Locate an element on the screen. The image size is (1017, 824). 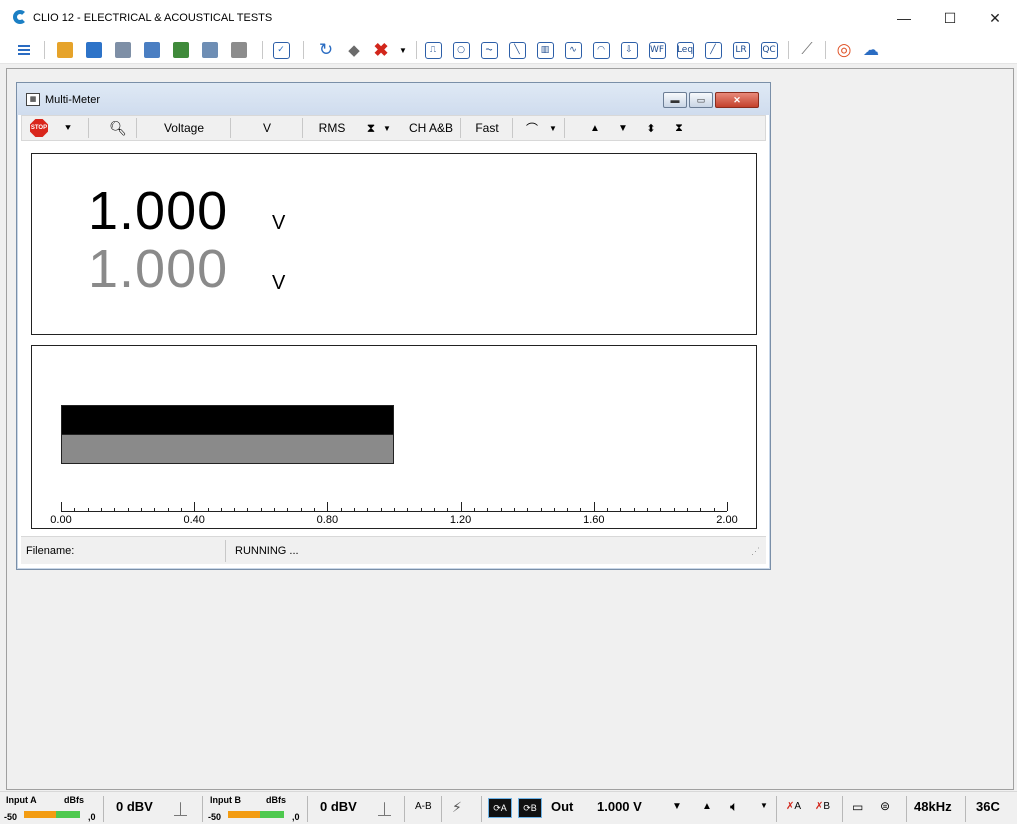
wf-icon: WF is located at coordinates (657, 50).